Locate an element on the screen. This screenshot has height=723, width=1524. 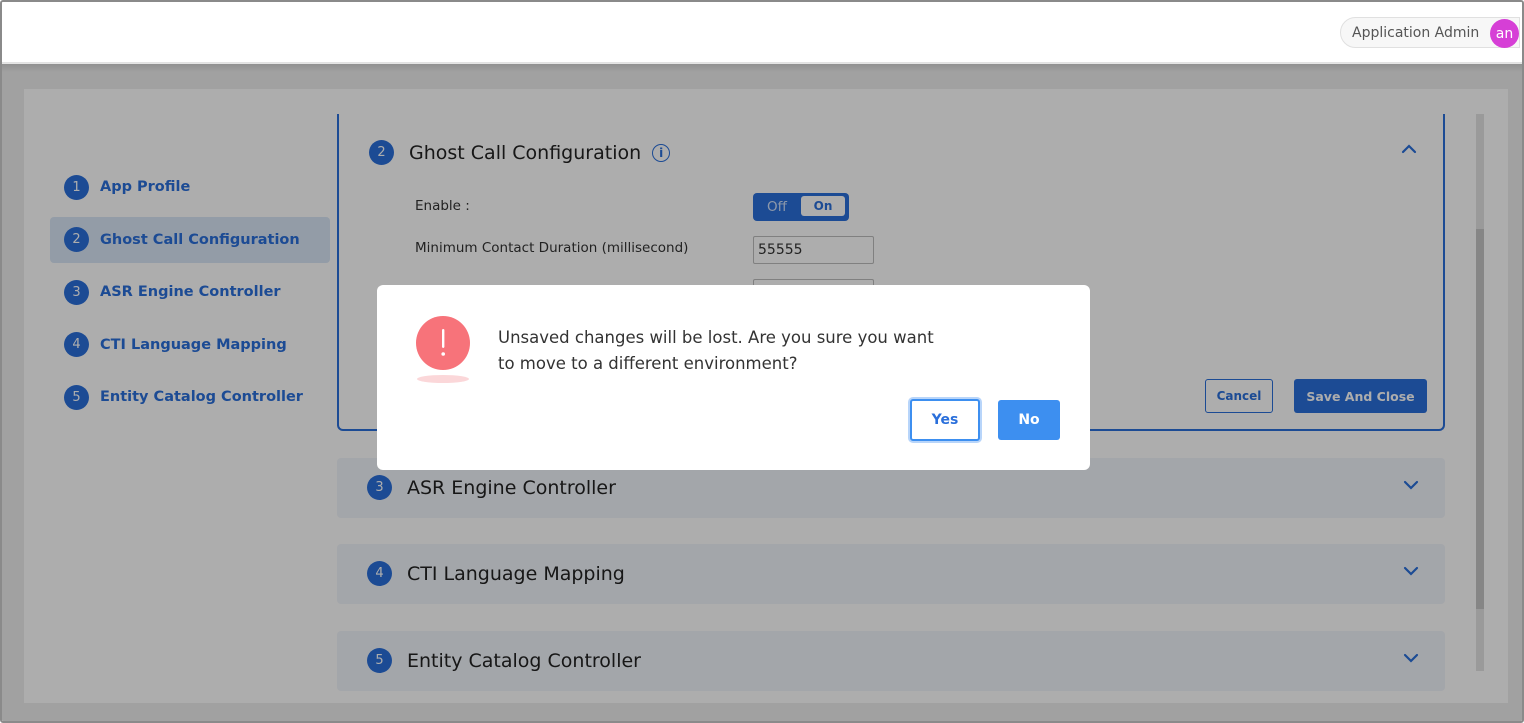
exclamation-icon is located at coordinates (443, 343).